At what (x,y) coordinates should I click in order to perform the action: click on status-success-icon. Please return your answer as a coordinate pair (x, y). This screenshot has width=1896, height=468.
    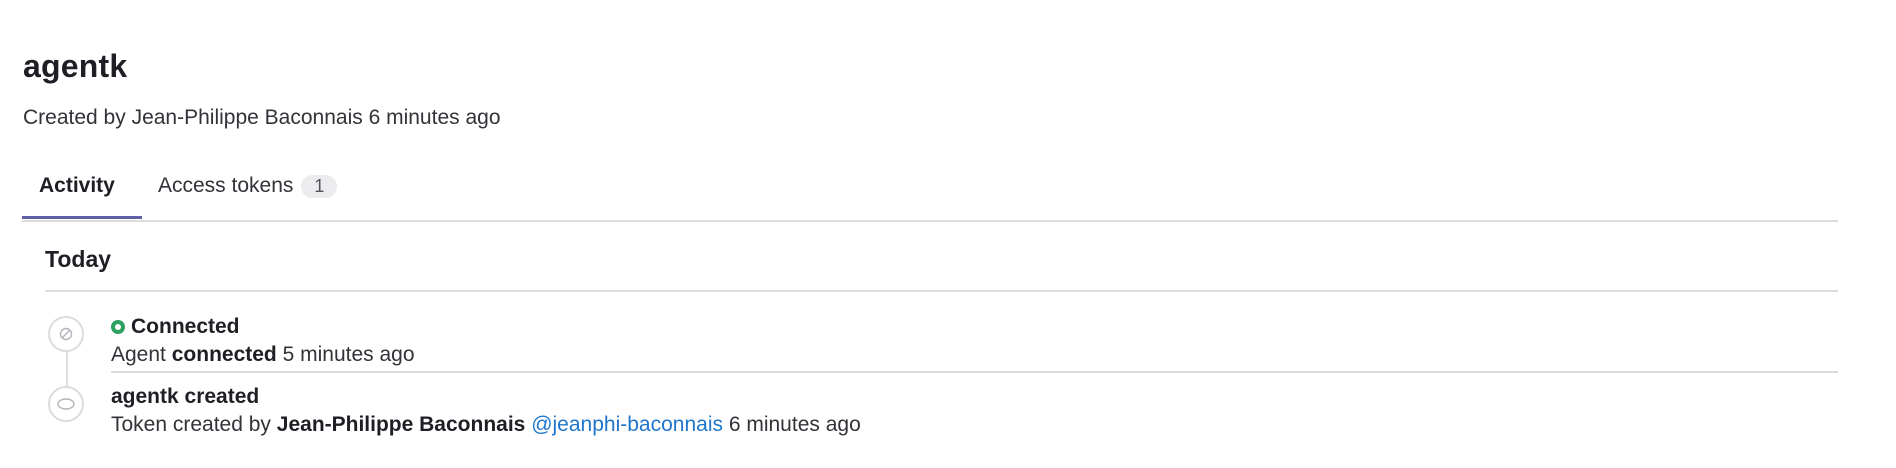
    Looking at the image, I should click on (118, 327).